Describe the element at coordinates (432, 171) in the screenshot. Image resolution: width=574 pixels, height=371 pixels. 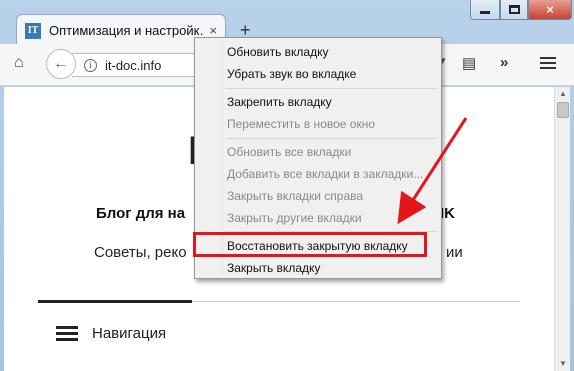
I see `annotation-arrow` at that location.